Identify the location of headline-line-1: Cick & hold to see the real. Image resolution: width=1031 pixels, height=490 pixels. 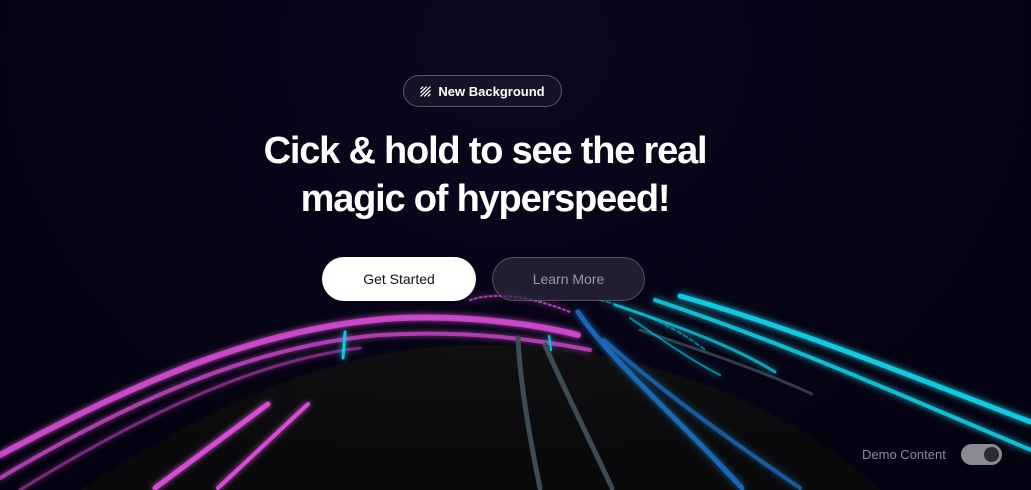
(485, 151).